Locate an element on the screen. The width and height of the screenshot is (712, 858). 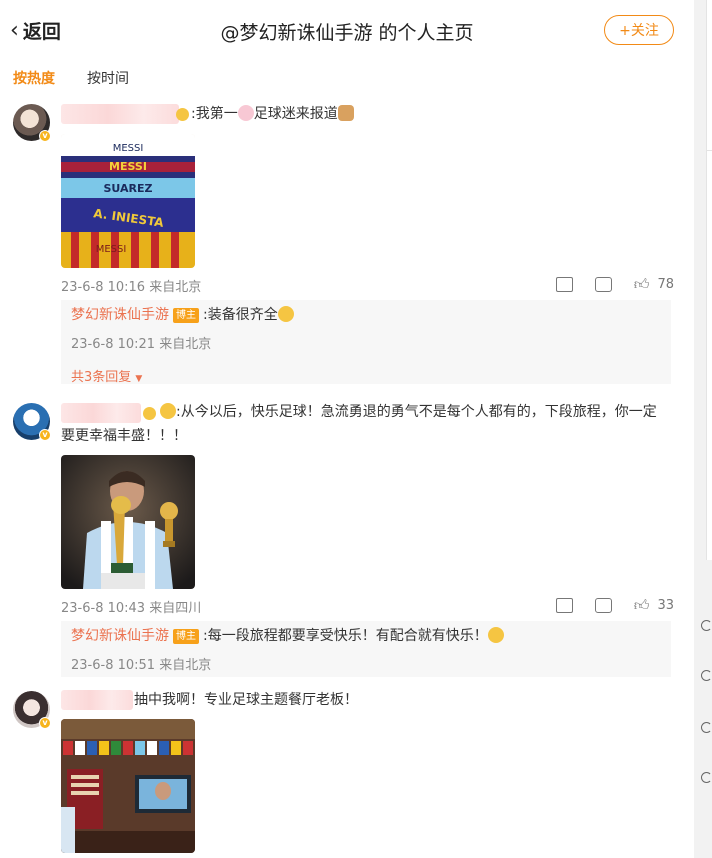
cat-emoji-icon is located at coordinates (345, 113).